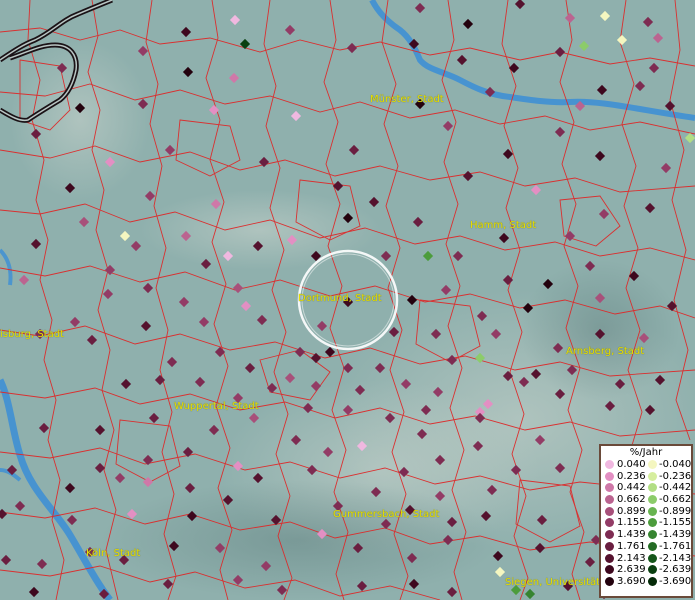 The height and width of the screenshot is (600, 695). I want to click on legend-row: 0.662 -0.662, so click(646, 500).